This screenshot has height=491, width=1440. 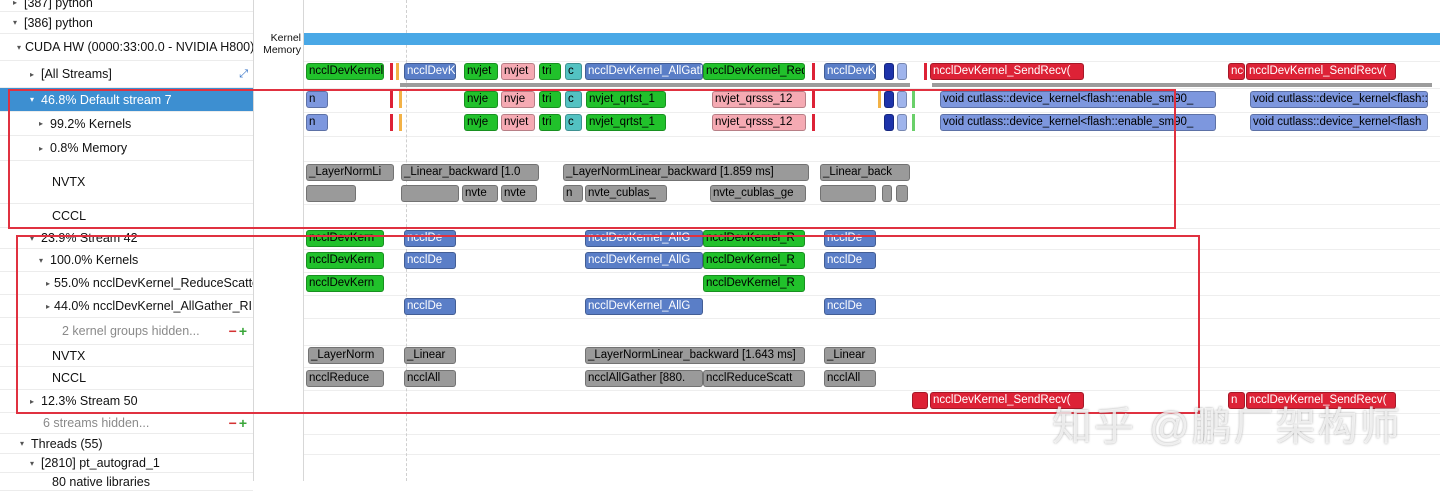 I want to click on tree-row-process-387: ▸ [387] python, so click(x=126, y=6).